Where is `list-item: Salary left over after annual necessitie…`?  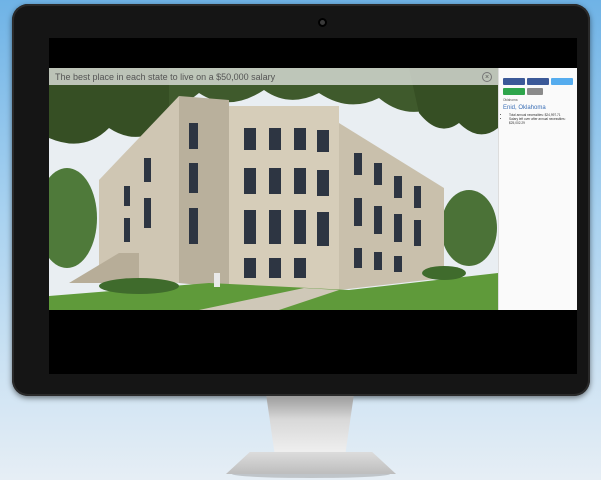
list-item: Salary left over after annual necessitie… is located at coordinates (541, 121).